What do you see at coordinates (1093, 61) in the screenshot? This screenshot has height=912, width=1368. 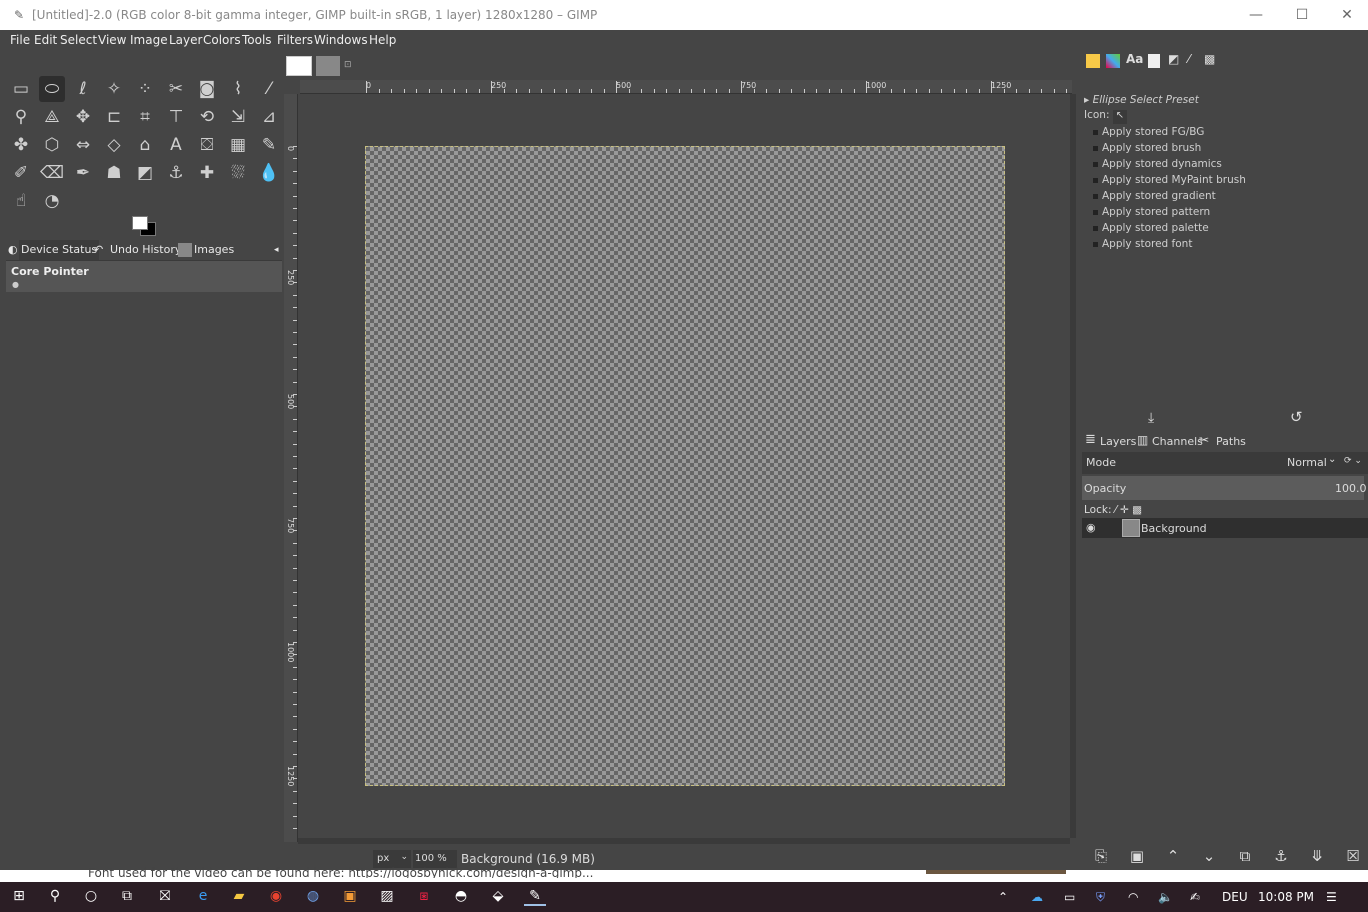 I see `tool-options-tab-icon` at bounding box center [1093, 61].